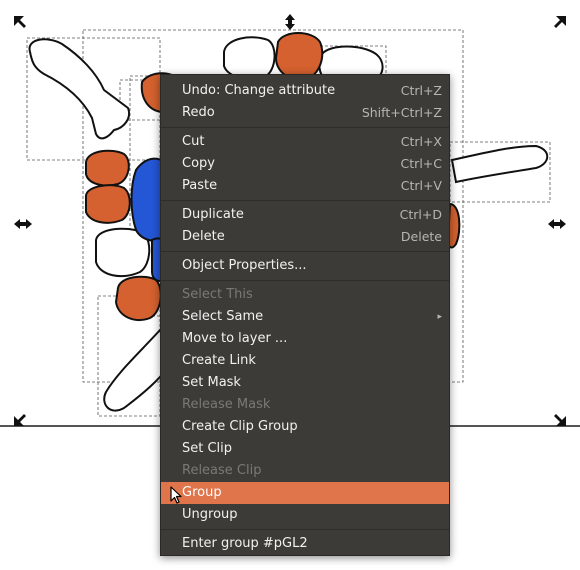 The height and width of the screenshot is (570, 580). I want to click on menu-item-label: Set Mask, so click(211, 382).